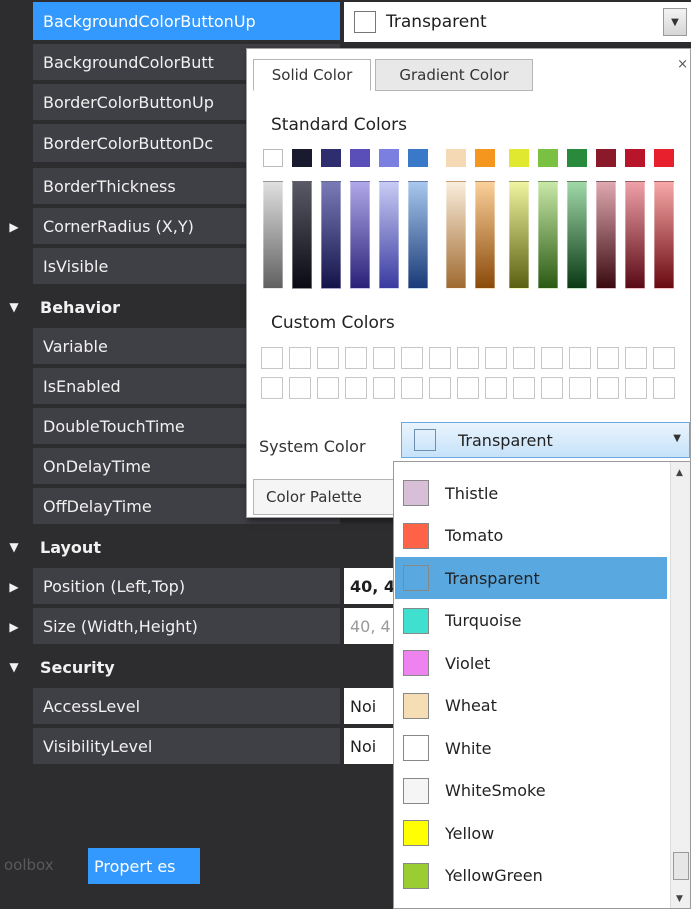 The width and height of the screenshot is (691, 909). I want to click on color-list-item: WhiteSmoke, so click(531, 791).